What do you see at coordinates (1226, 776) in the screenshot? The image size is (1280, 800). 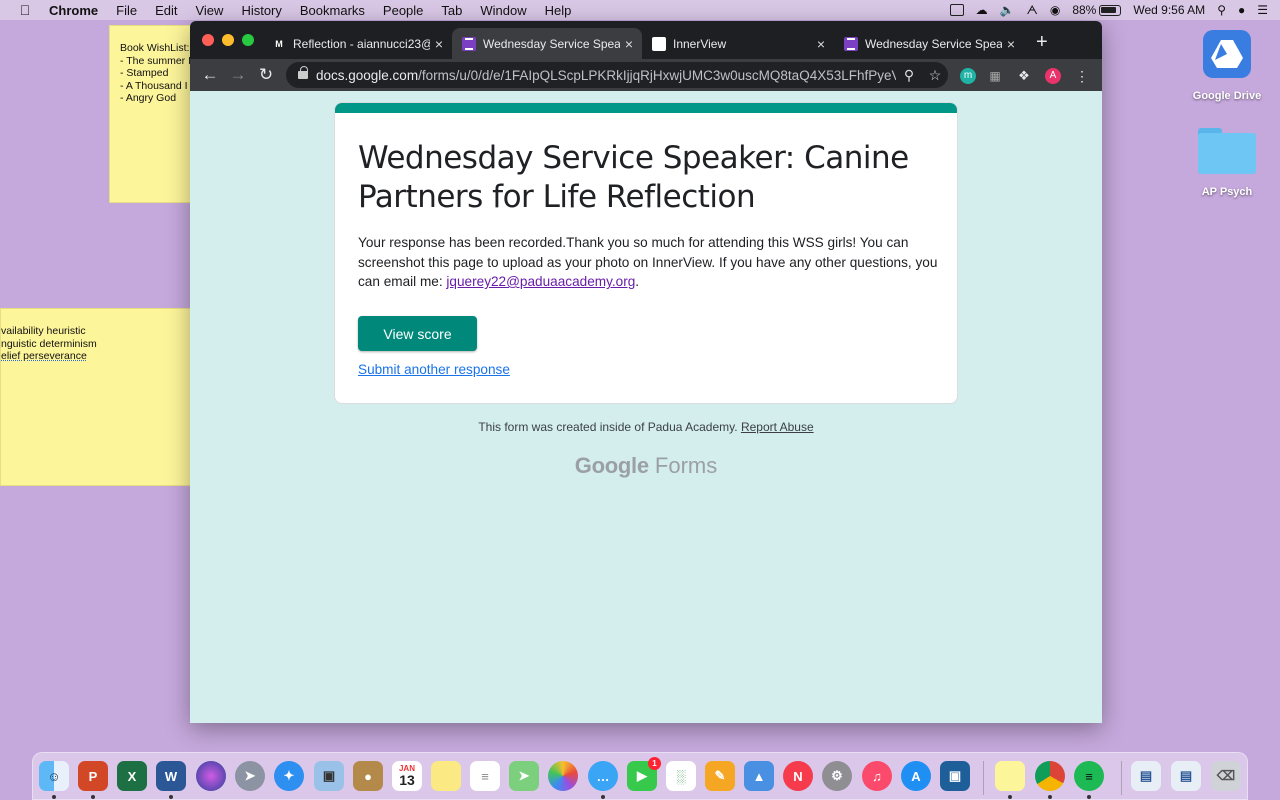 I see `trash-icon: ⌫` at bounding box center [1226, 776].